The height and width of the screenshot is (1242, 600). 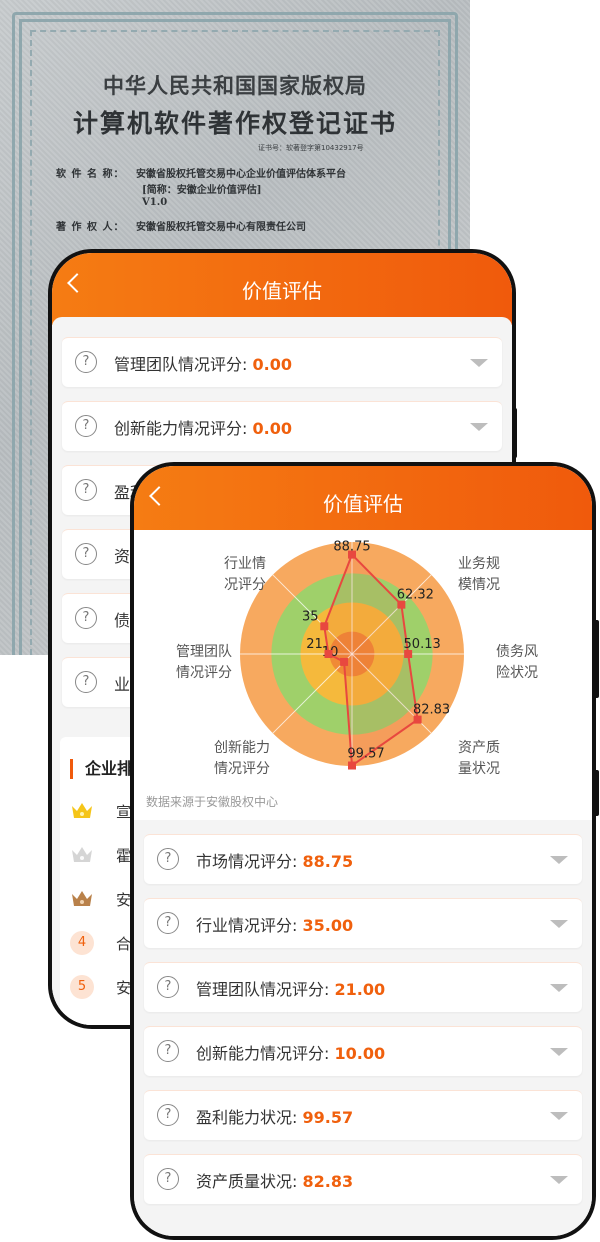 I want to click on score-card: ? 管理团队情况评分: 21.00, so click(x=363, y=987).